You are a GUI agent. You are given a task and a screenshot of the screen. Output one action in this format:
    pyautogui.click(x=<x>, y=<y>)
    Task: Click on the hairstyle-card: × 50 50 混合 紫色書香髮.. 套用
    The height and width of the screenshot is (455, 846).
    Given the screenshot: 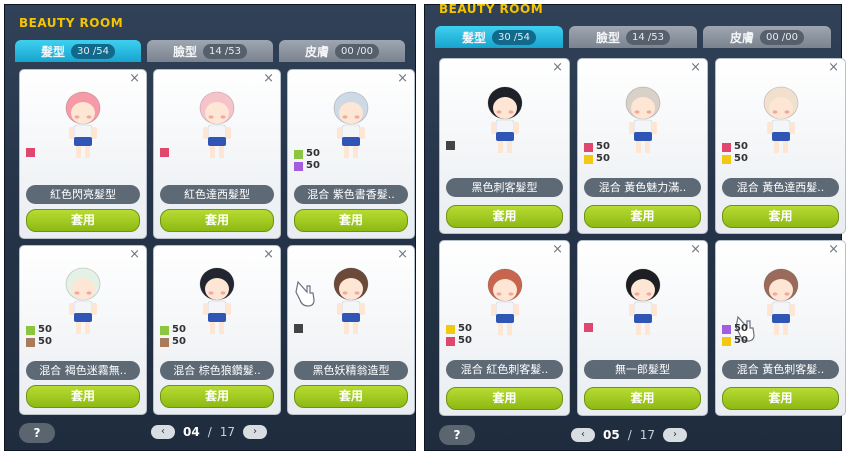 What is the action you would take?
    pyautogui.click(x=351, y=154)
    